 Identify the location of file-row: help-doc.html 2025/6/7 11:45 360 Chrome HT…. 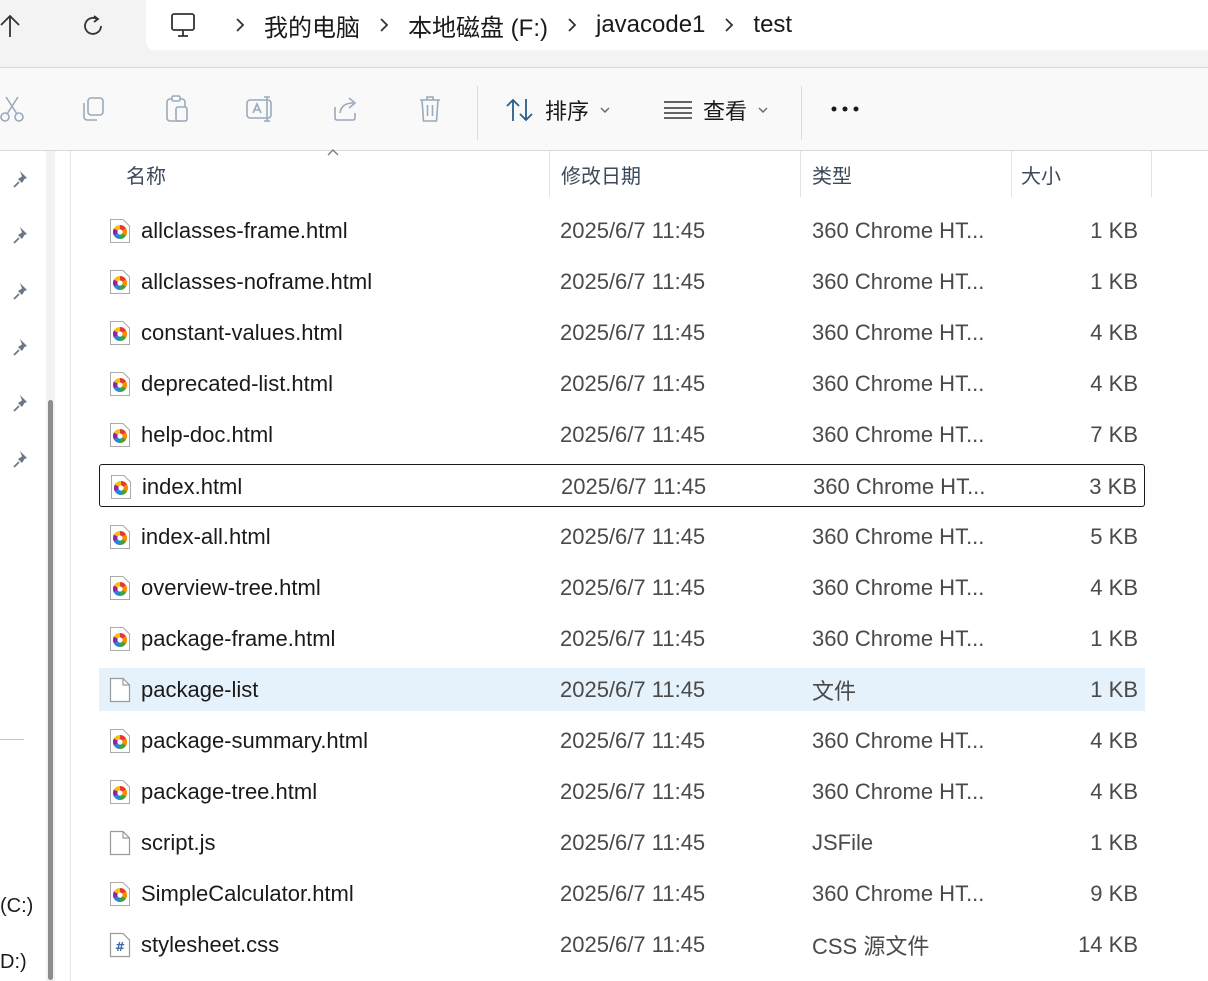
(622, 434).